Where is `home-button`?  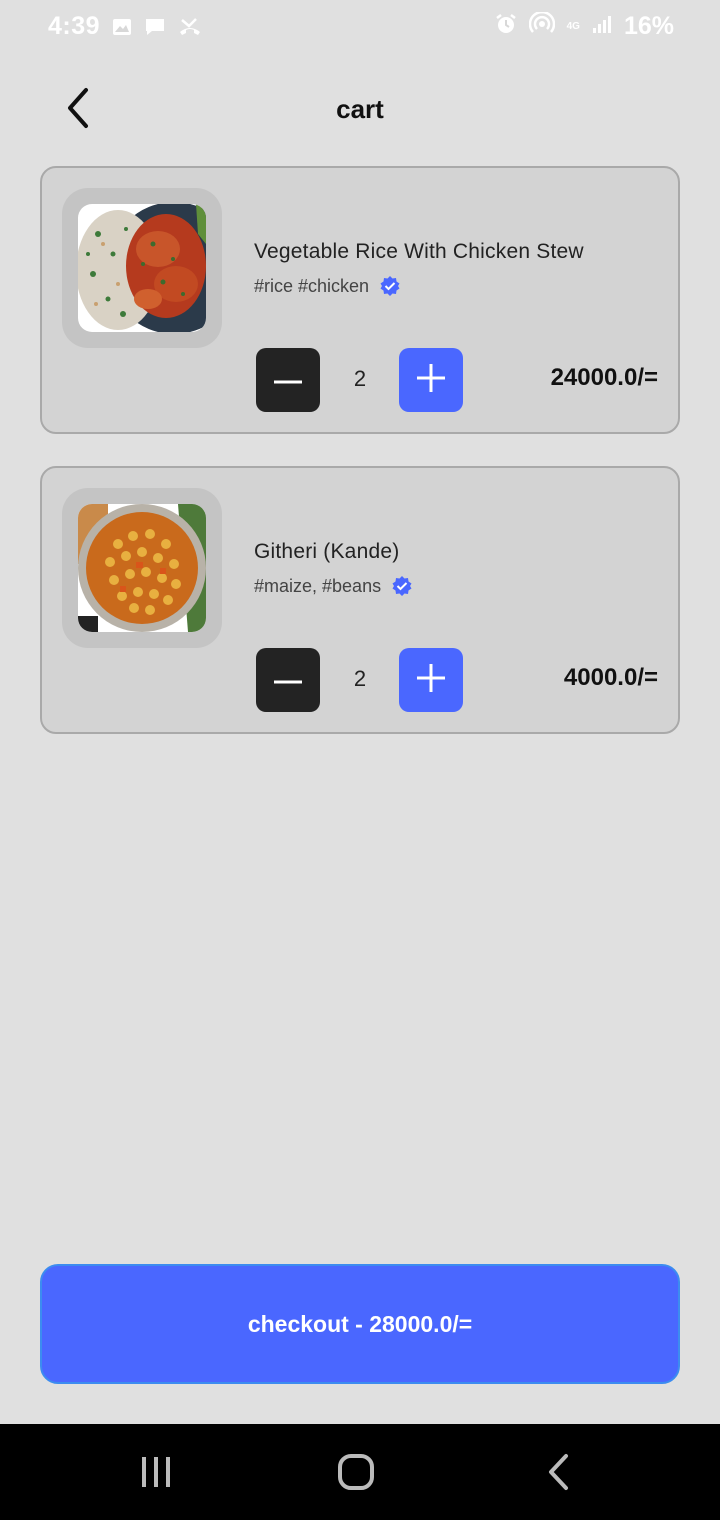 home-button is located at coordinates (356, 1474).